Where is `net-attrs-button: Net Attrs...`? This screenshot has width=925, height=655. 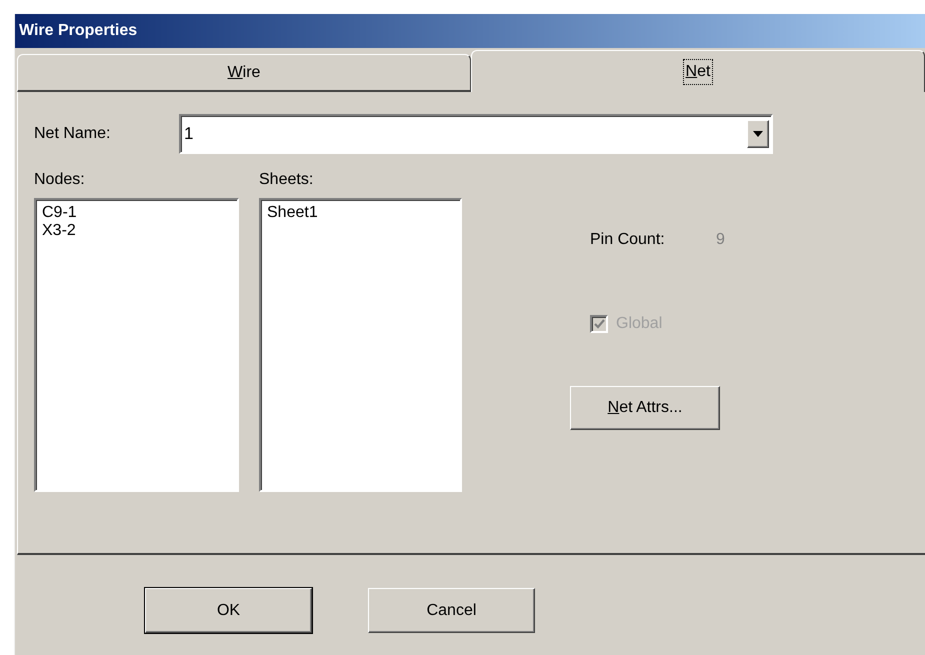
net-attrs-button: Net Attrs... is located at coordinates (645, 408).